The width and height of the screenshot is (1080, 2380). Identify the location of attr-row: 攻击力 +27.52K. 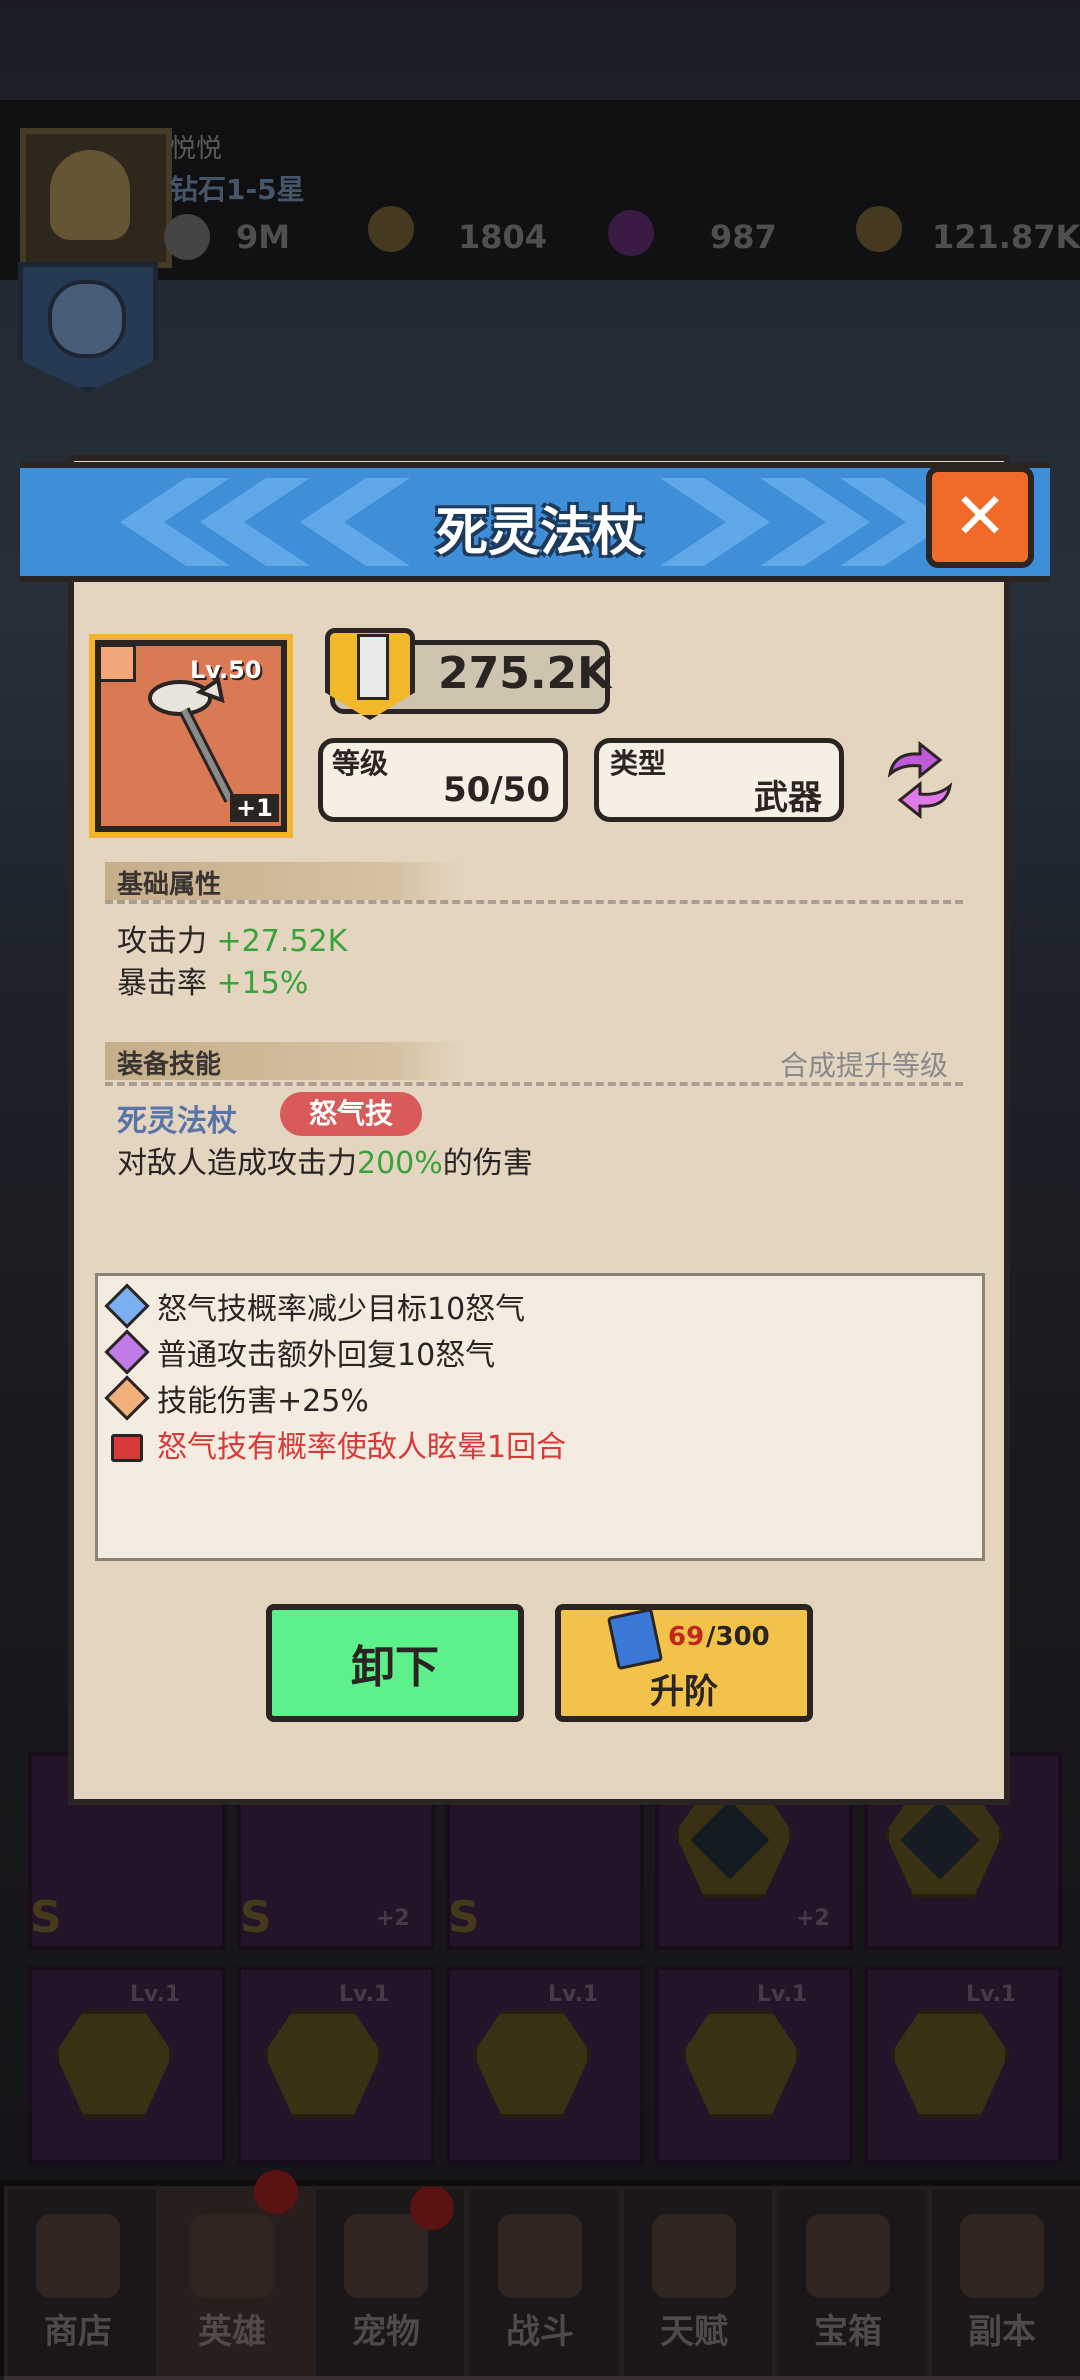
(232, 938).